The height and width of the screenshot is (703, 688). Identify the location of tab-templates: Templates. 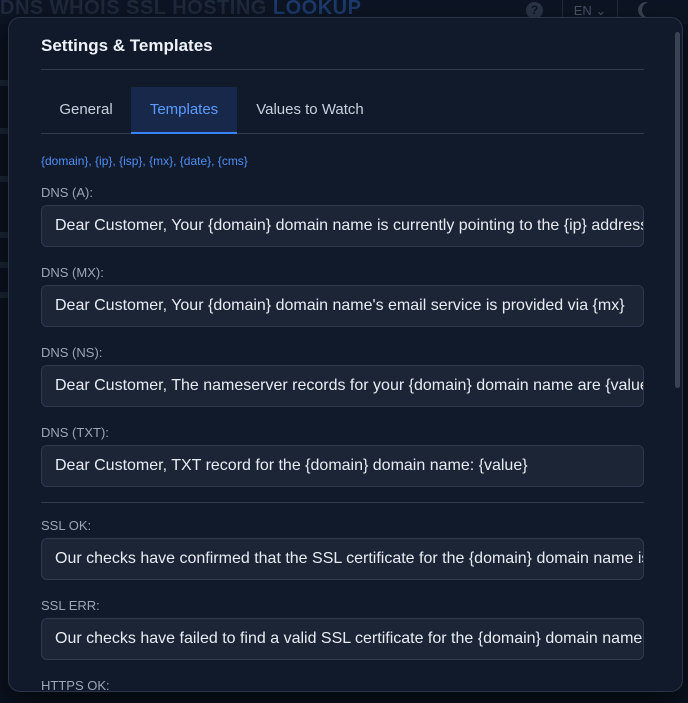
(184, 110).